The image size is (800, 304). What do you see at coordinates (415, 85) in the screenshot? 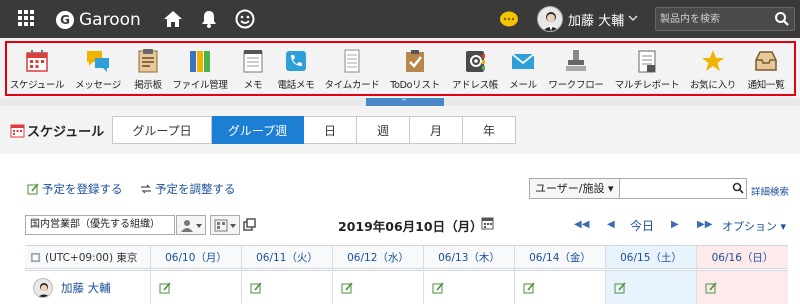
I see `app-label: ToDoリスト` at bounding box center [415, 85].